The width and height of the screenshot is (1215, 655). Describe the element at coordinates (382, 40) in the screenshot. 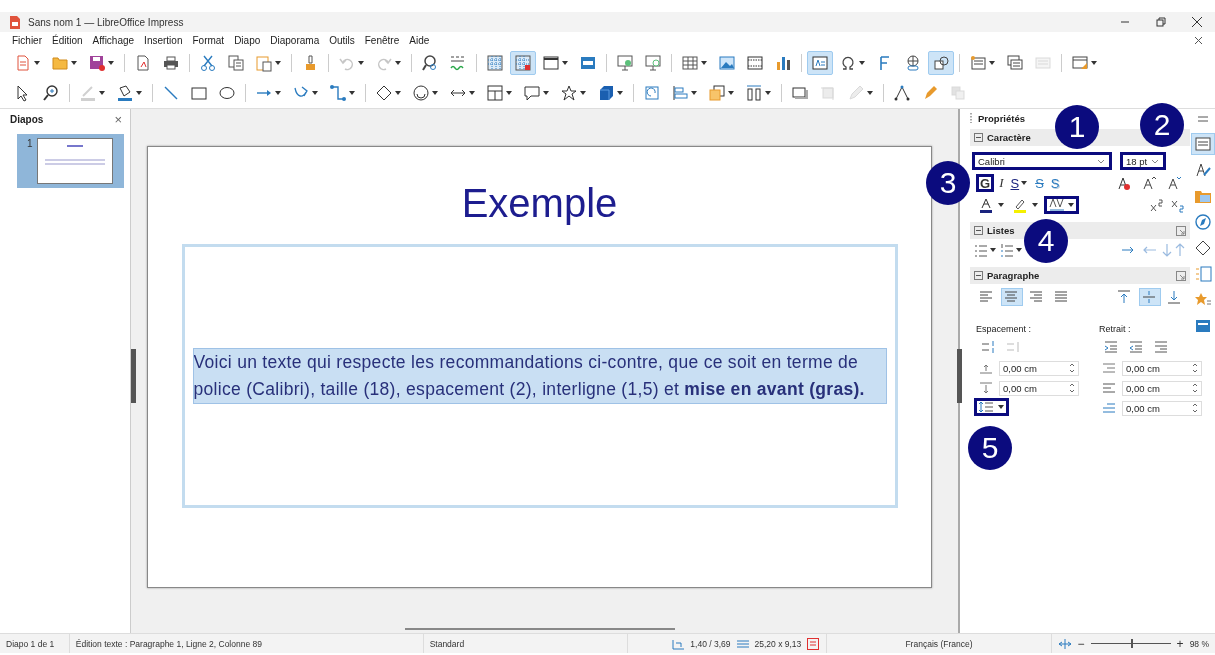

I see `menu-item: Fenêtre` at that location.